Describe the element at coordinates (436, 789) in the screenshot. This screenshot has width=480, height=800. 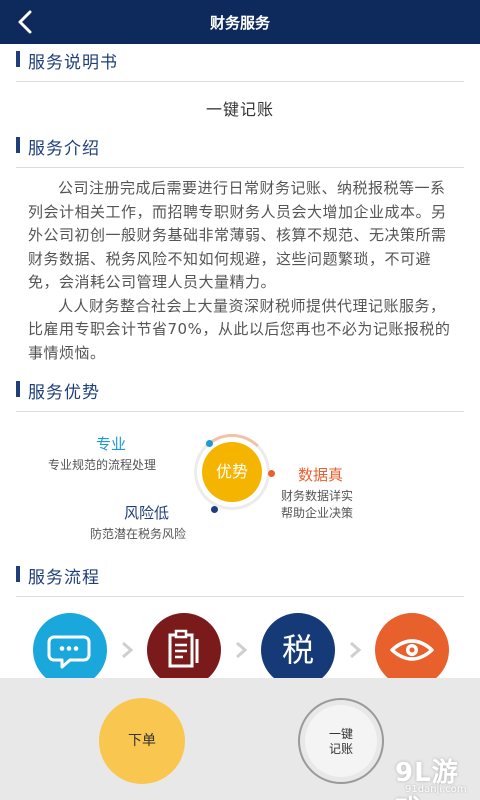
I see `watermark-url: 91danji.com` at that location.